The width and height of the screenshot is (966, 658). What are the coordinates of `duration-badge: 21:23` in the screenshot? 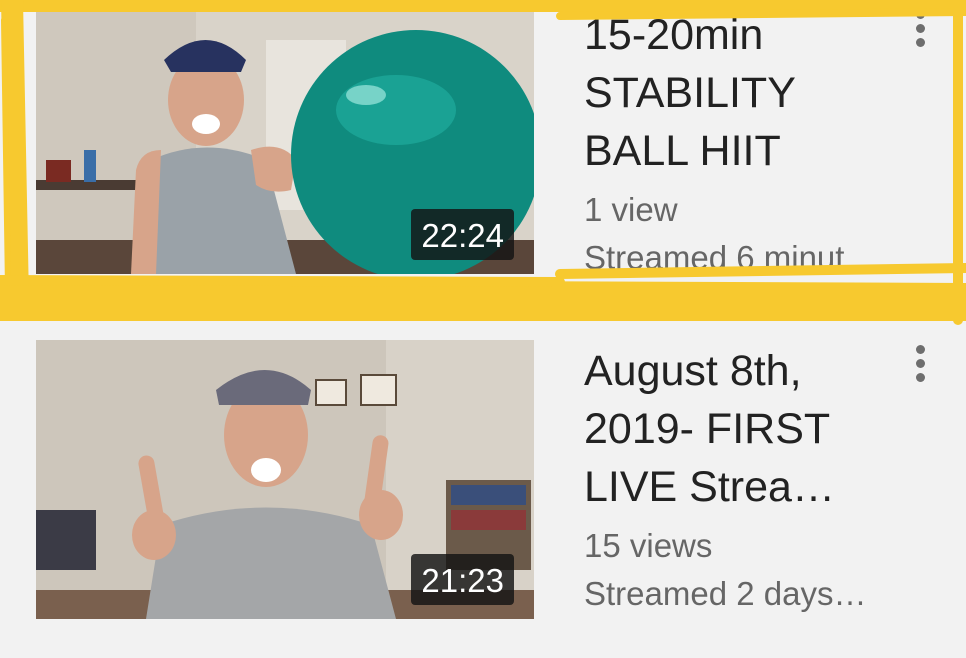 It's located at (462, 579).